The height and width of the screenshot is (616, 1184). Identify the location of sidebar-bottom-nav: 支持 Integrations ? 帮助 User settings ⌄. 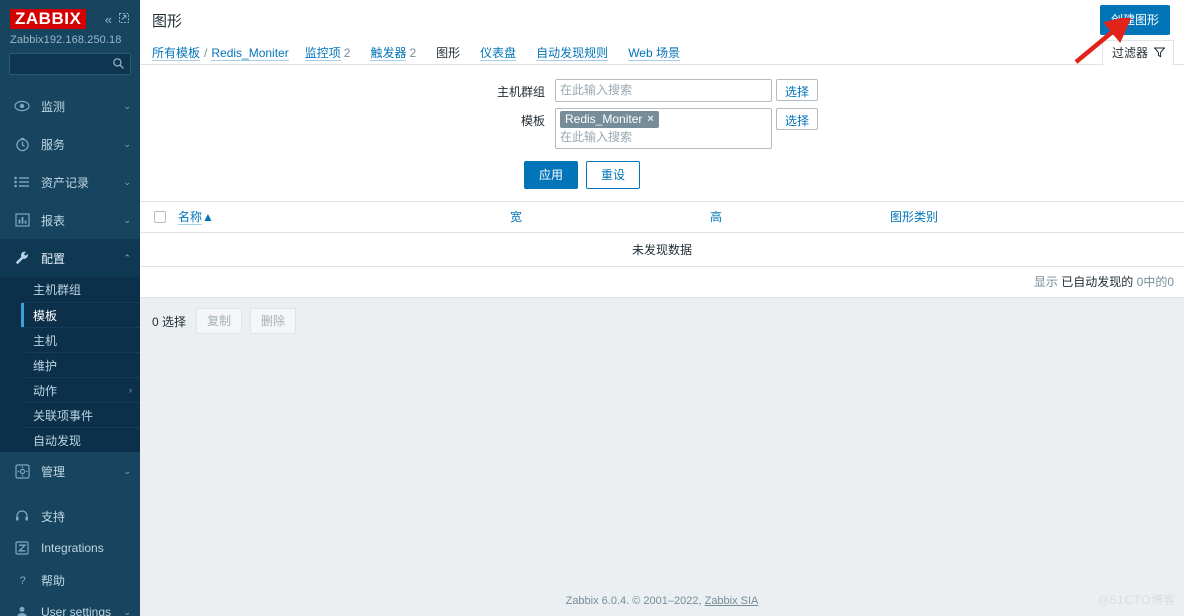
(70, 558).